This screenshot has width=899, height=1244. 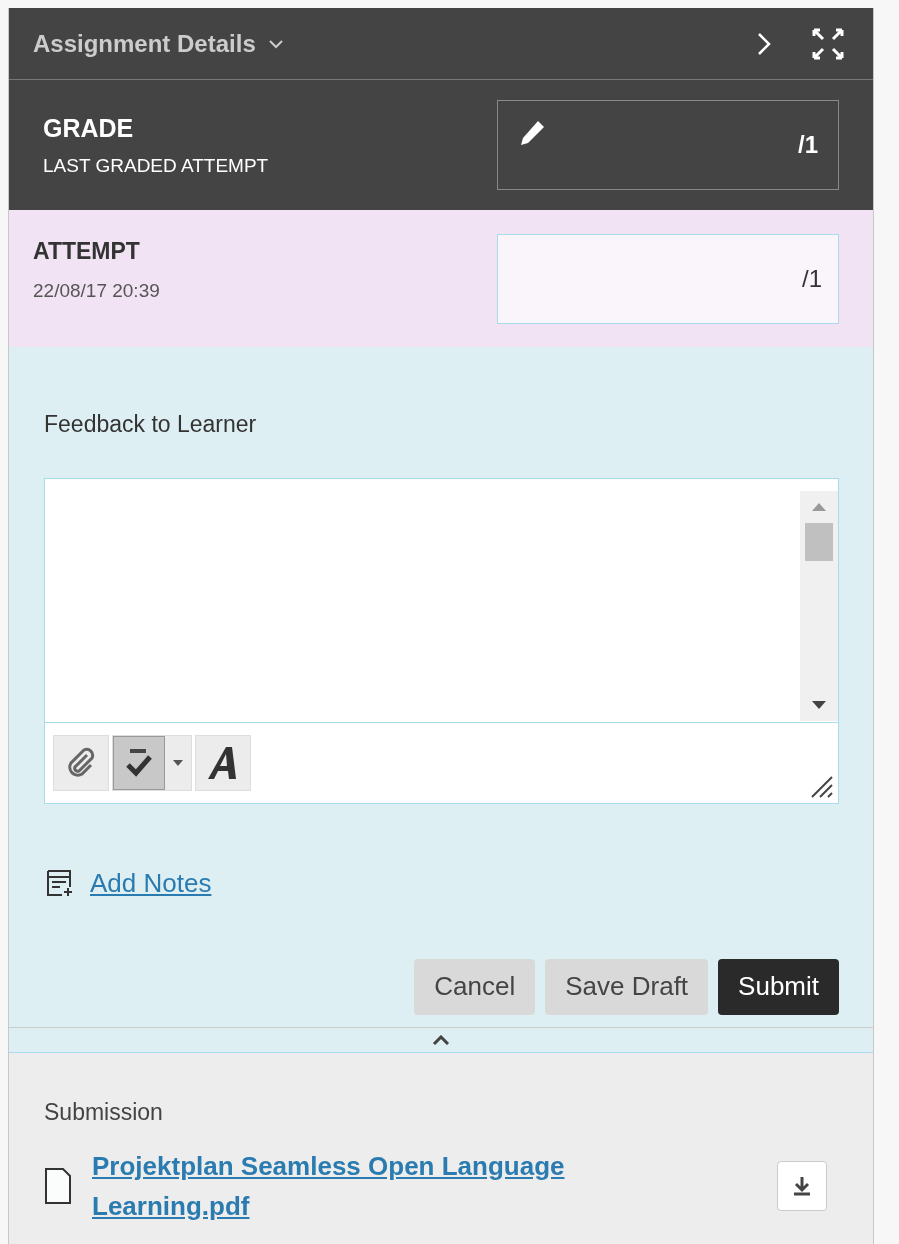 What do you see at coordinates (668, 279) in the screenshot?
I see `attempt-score-input: /1` at bounding box center [668, 279].